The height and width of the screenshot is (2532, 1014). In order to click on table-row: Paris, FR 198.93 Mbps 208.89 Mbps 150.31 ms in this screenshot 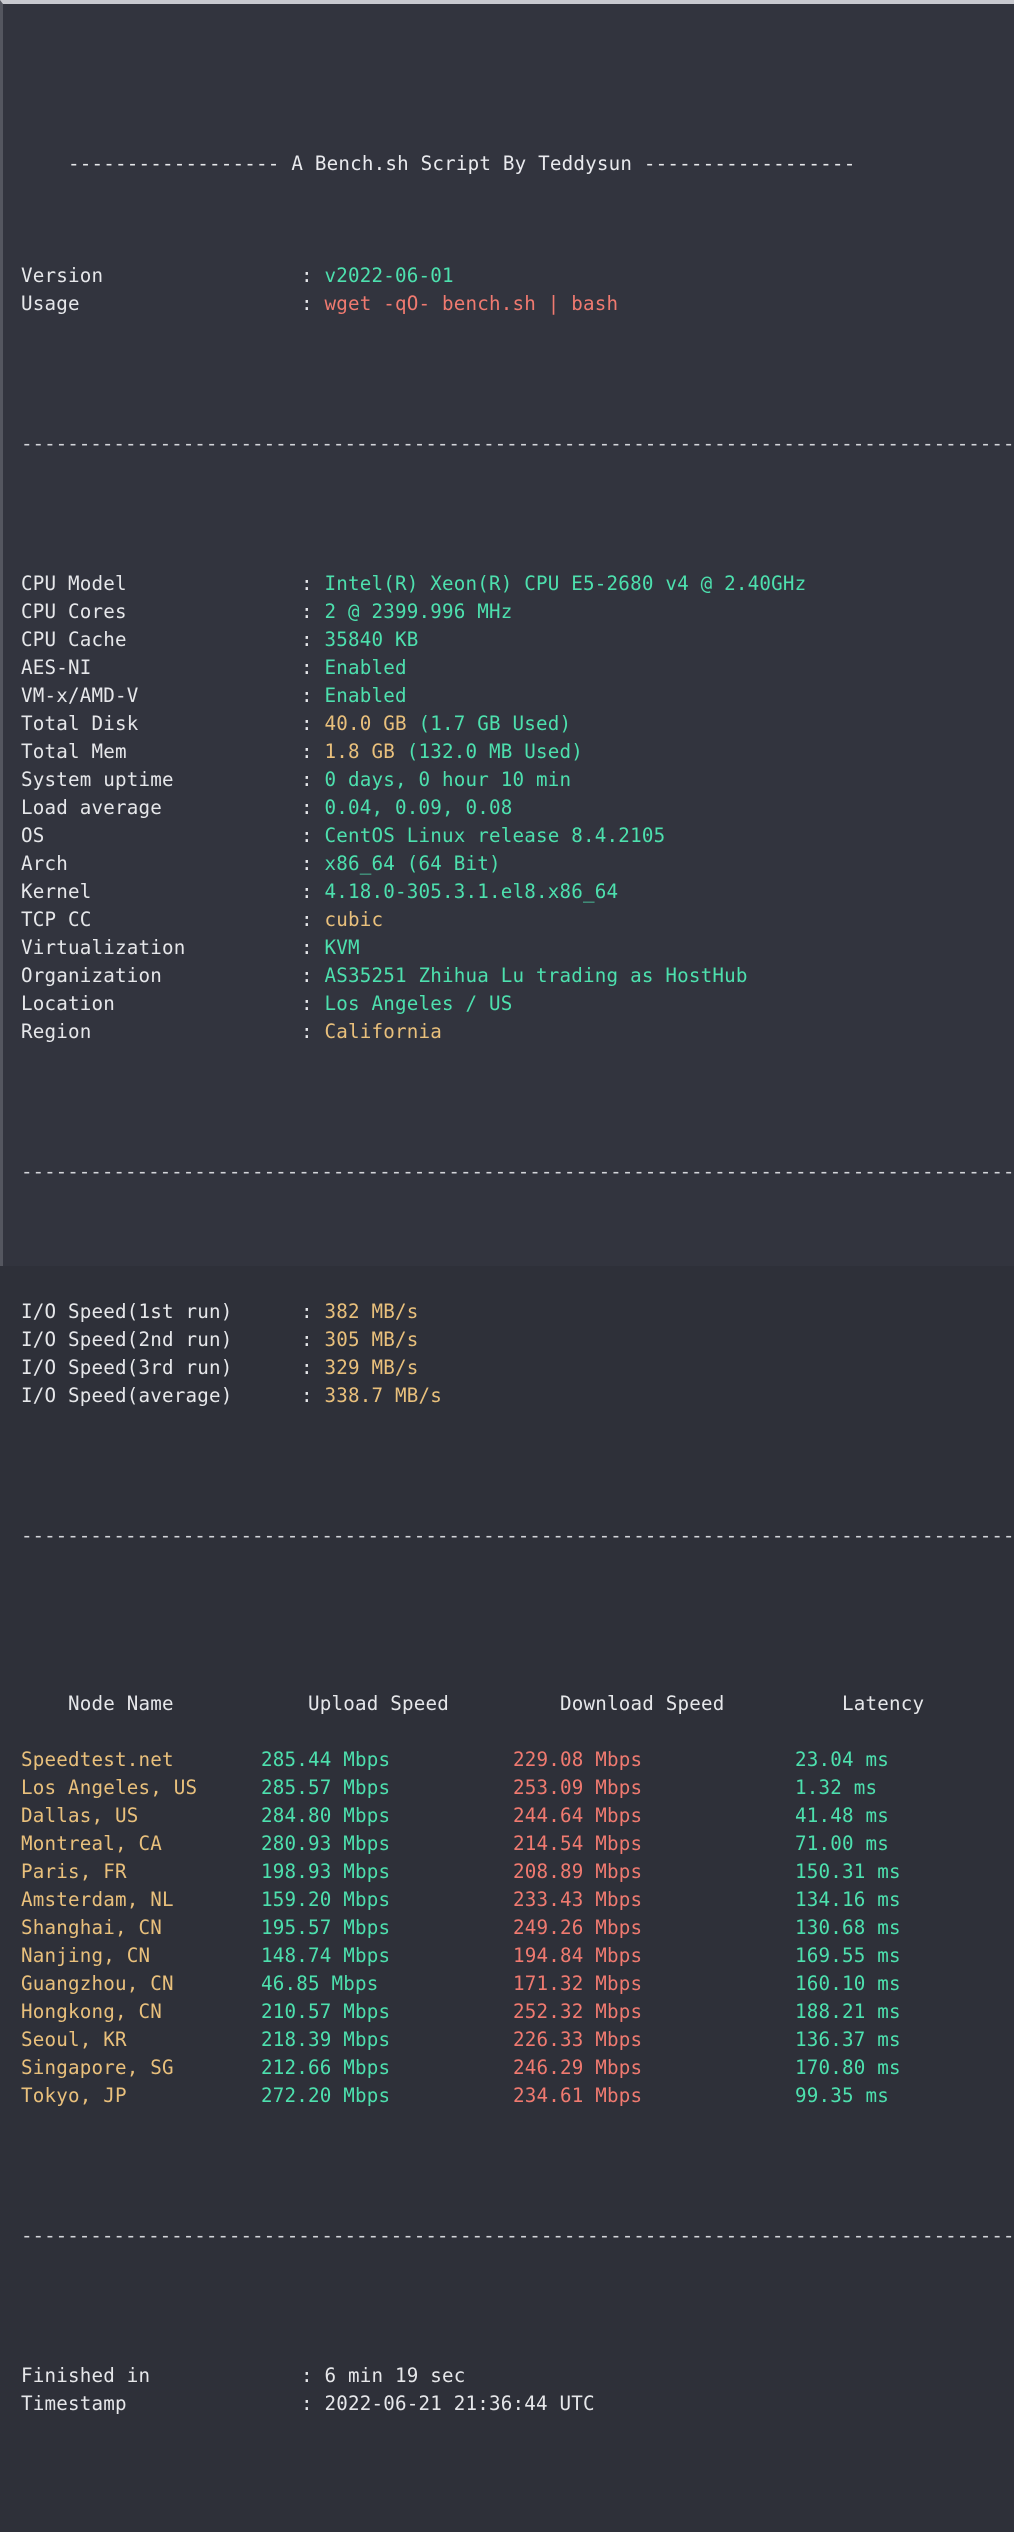, I will do `click(508, 1872)`.